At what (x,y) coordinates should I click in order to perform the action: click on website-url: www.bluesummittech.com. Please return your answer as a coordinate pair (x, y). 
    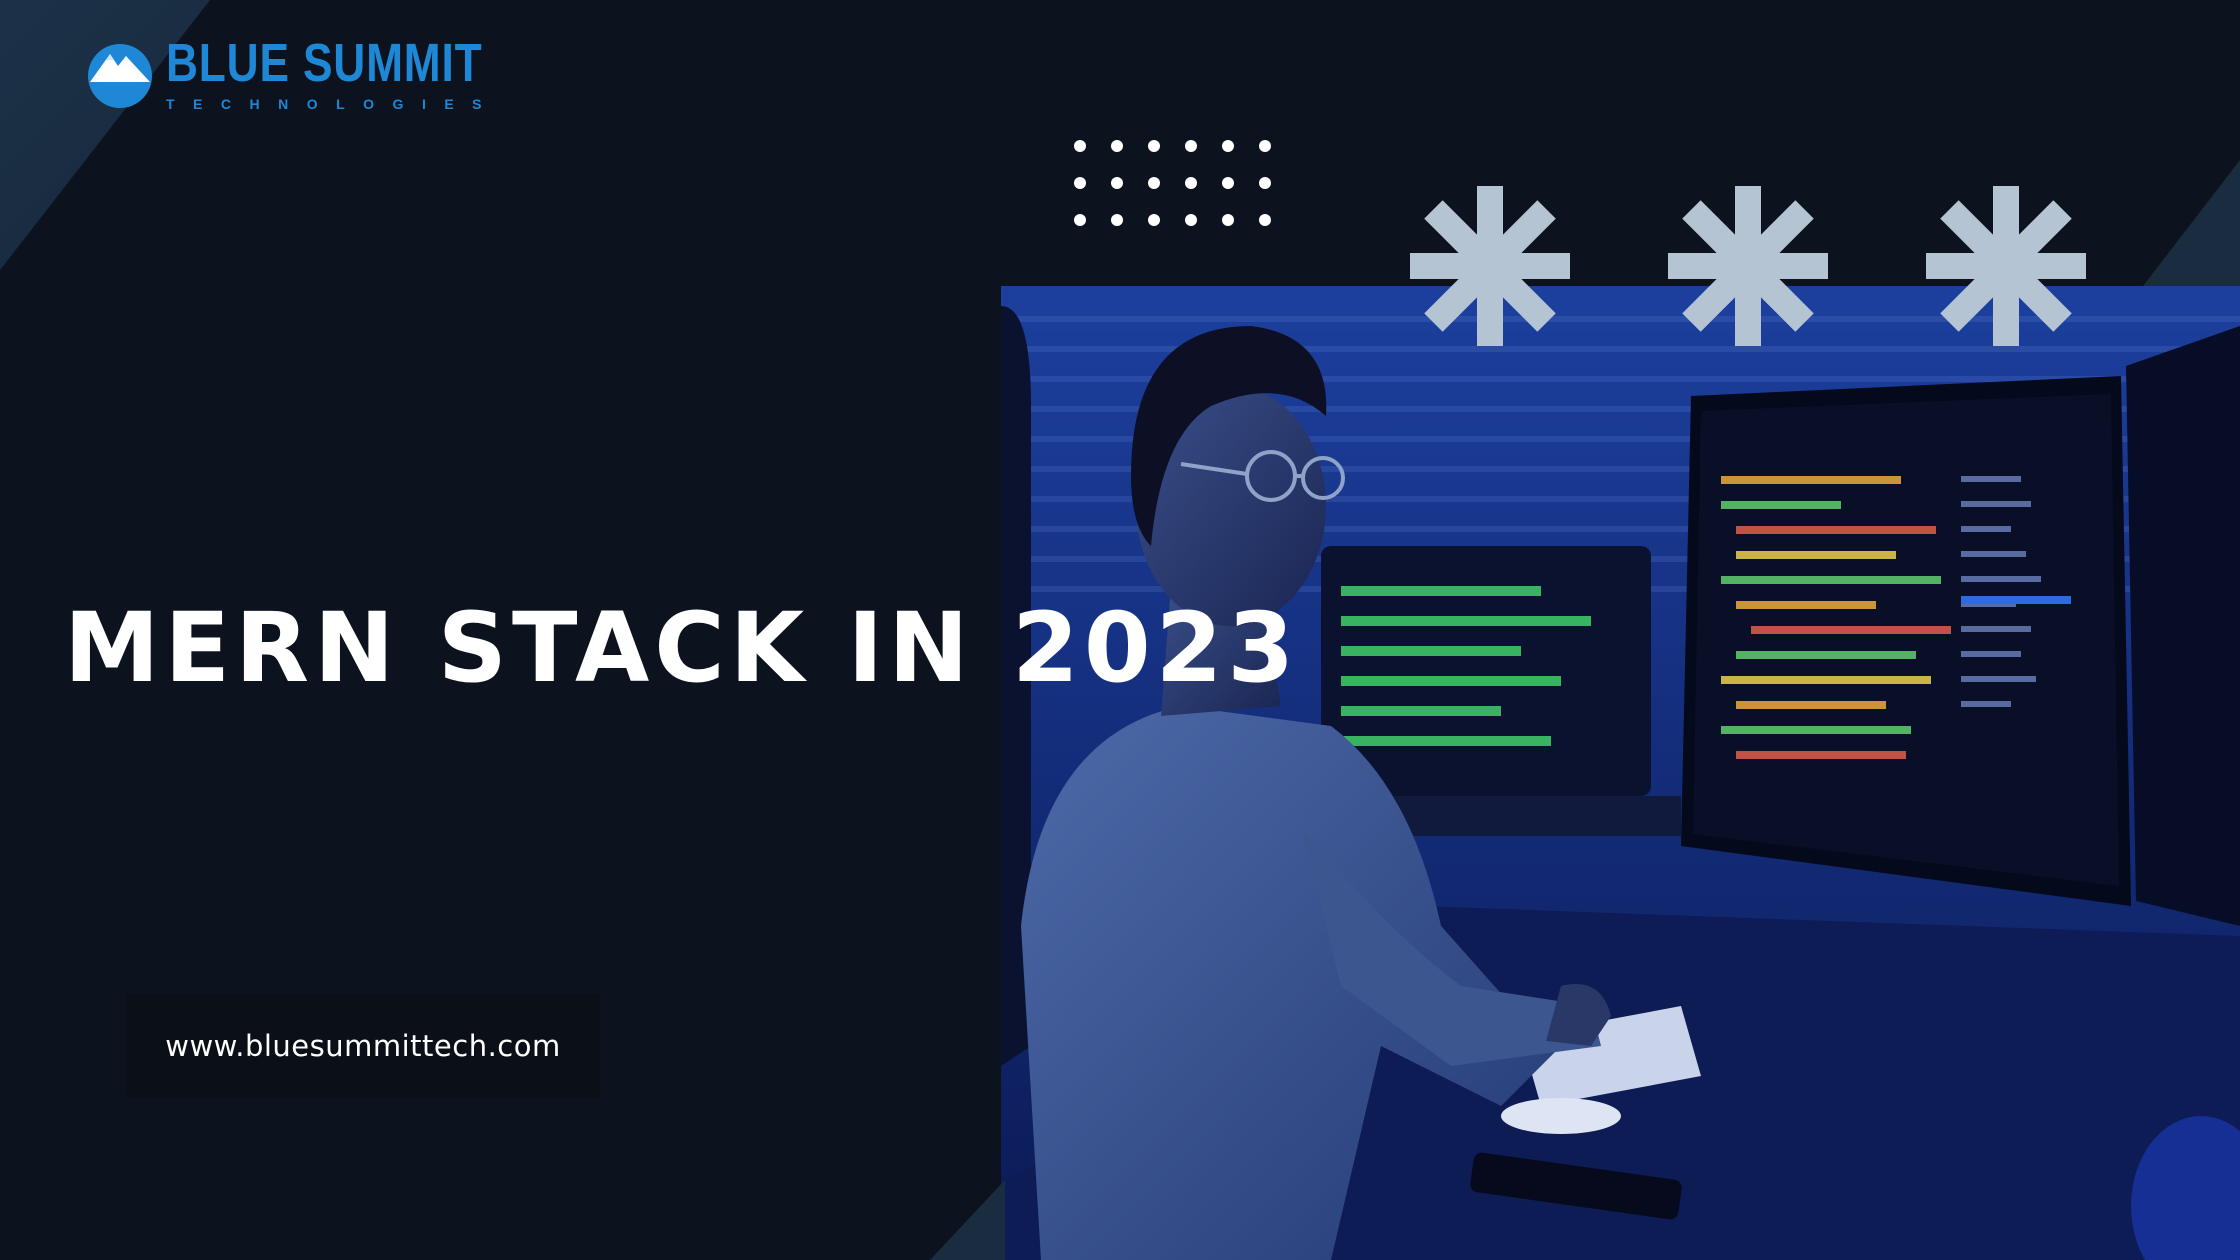
    Looking at the image, I should click on (363, 1046).